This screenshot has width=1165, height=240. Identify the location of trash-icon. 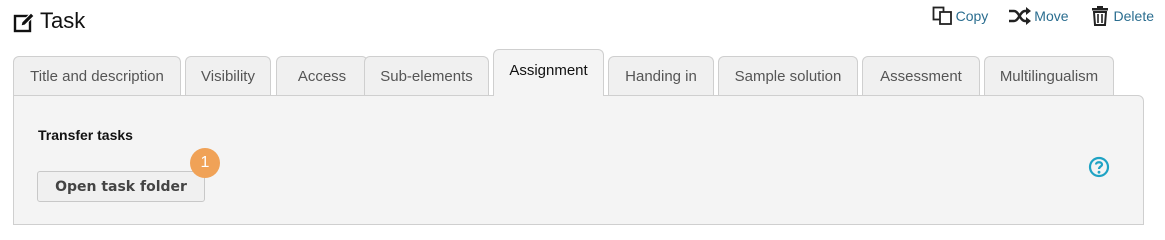
(1099, 16).